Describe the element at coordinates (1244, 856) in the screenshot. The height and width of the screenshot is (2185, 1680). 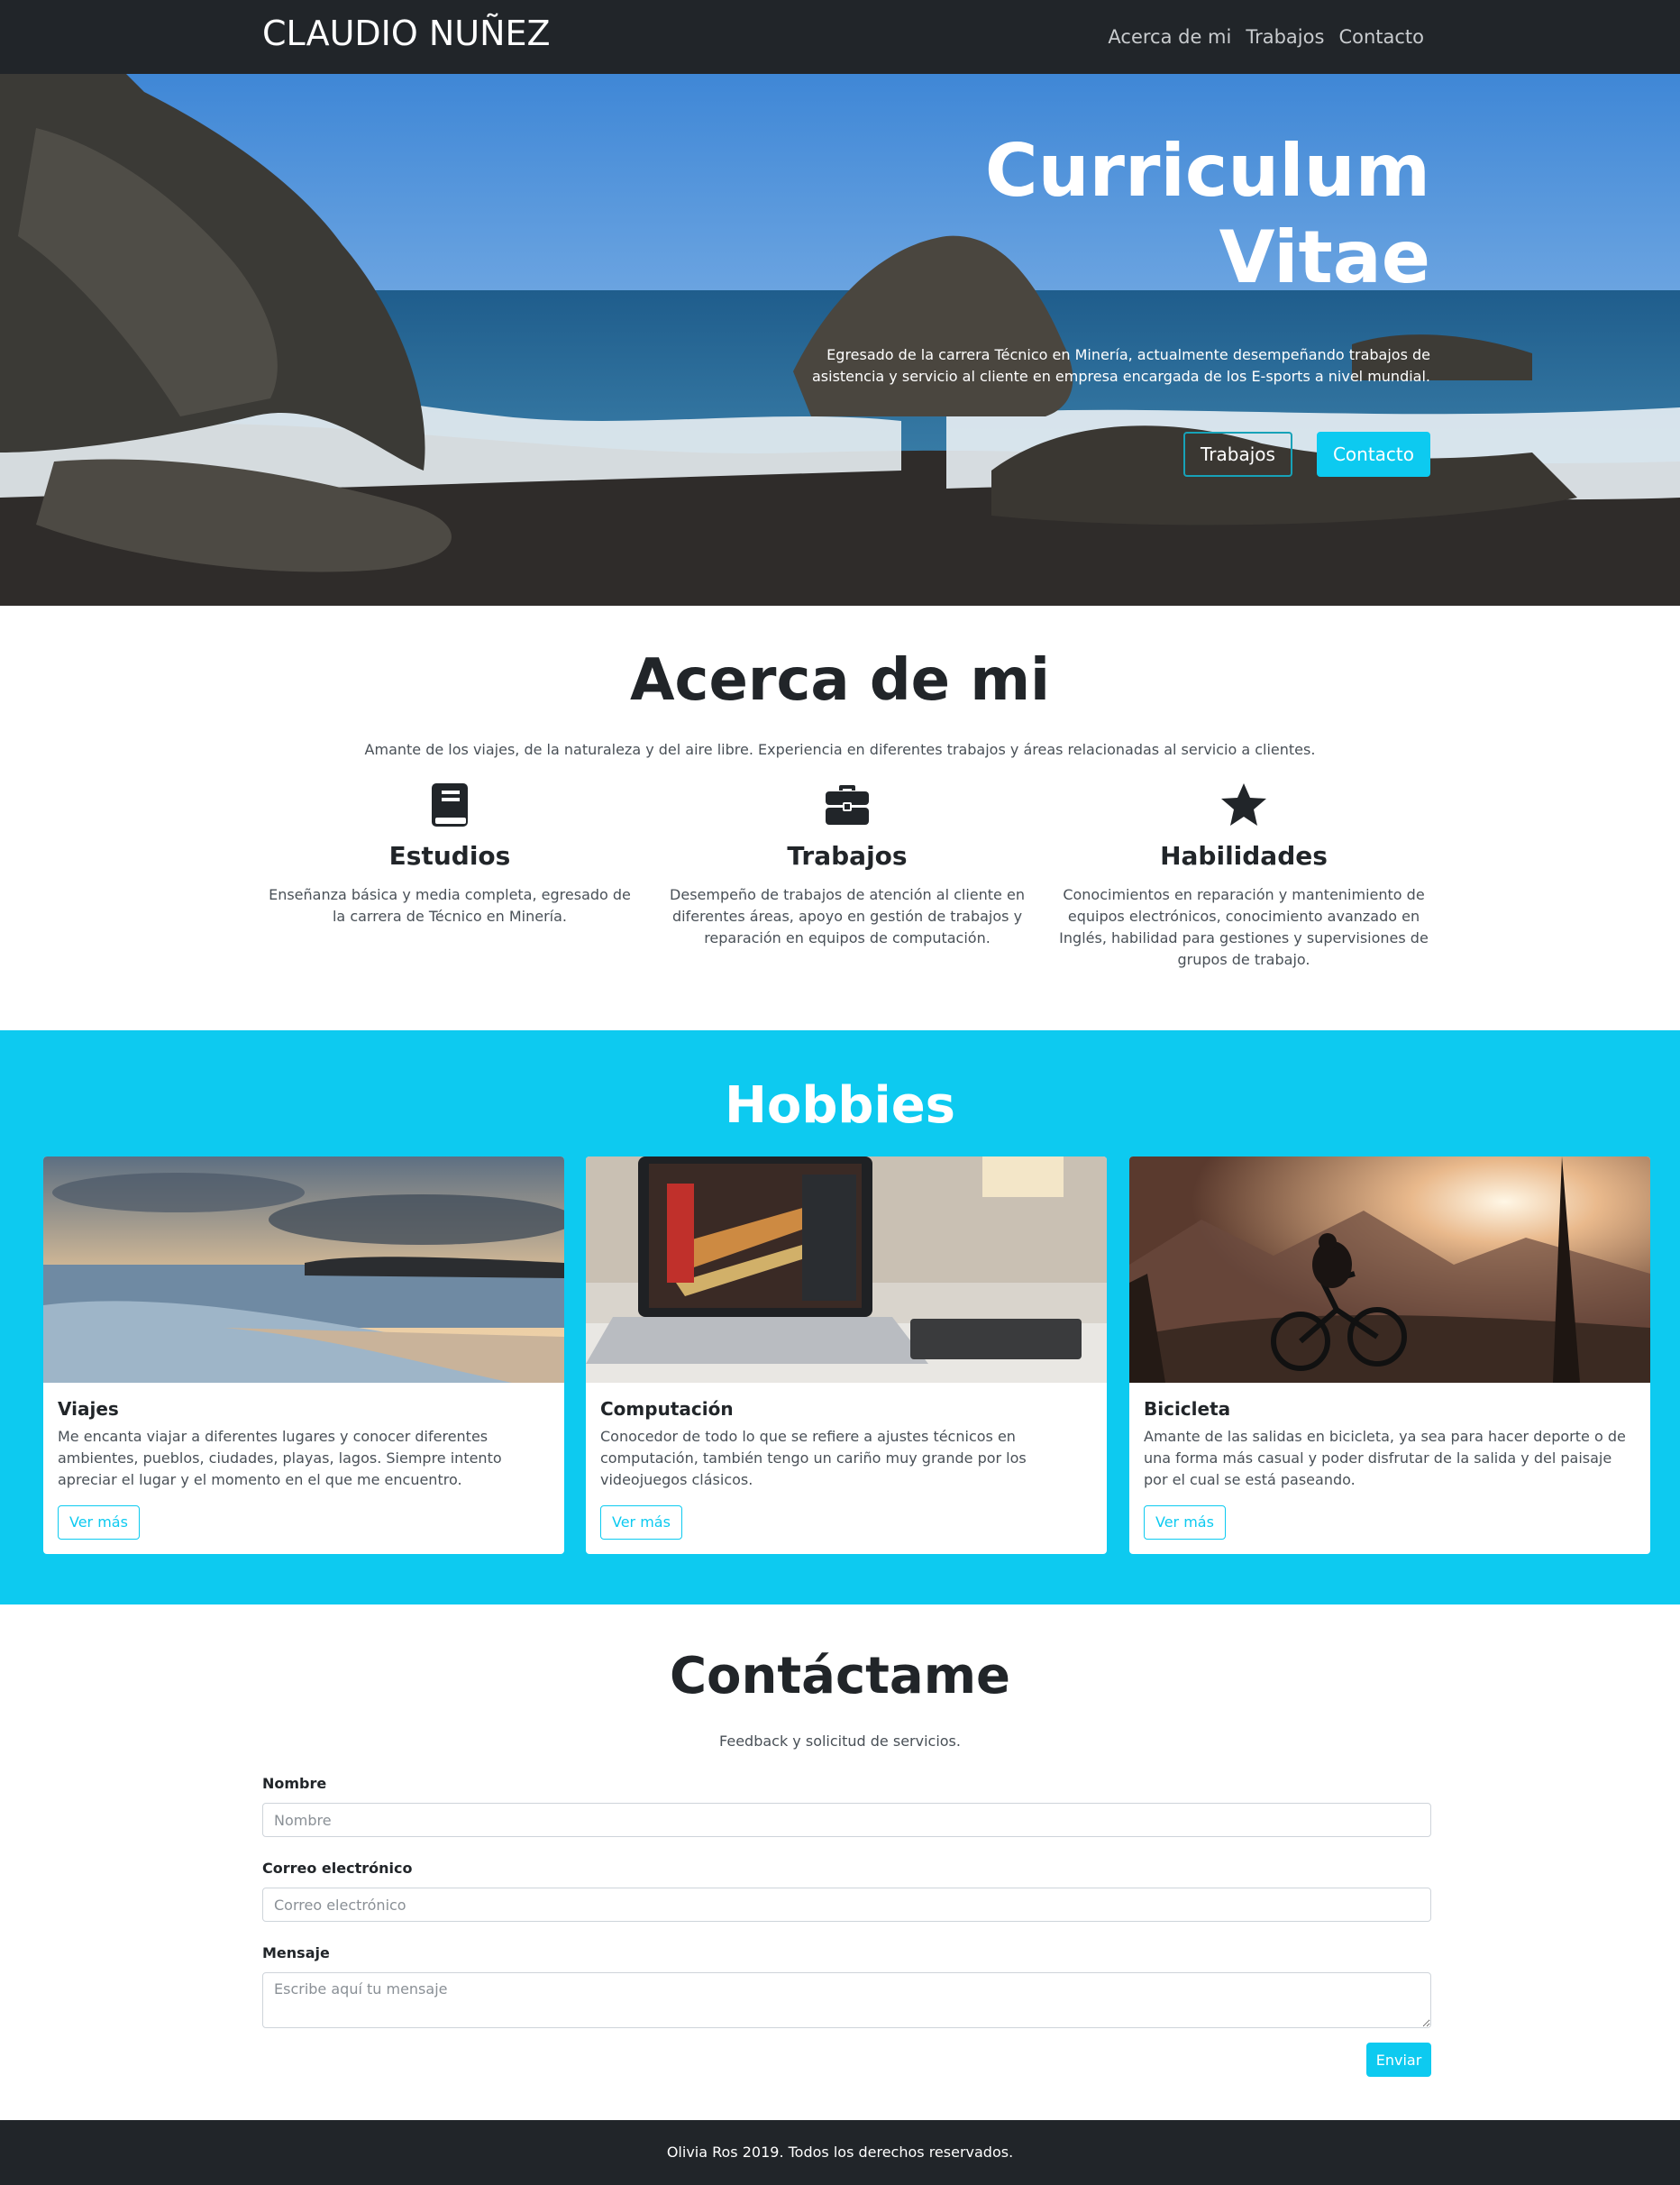
I see `feature-title: Habilidades` at that location.